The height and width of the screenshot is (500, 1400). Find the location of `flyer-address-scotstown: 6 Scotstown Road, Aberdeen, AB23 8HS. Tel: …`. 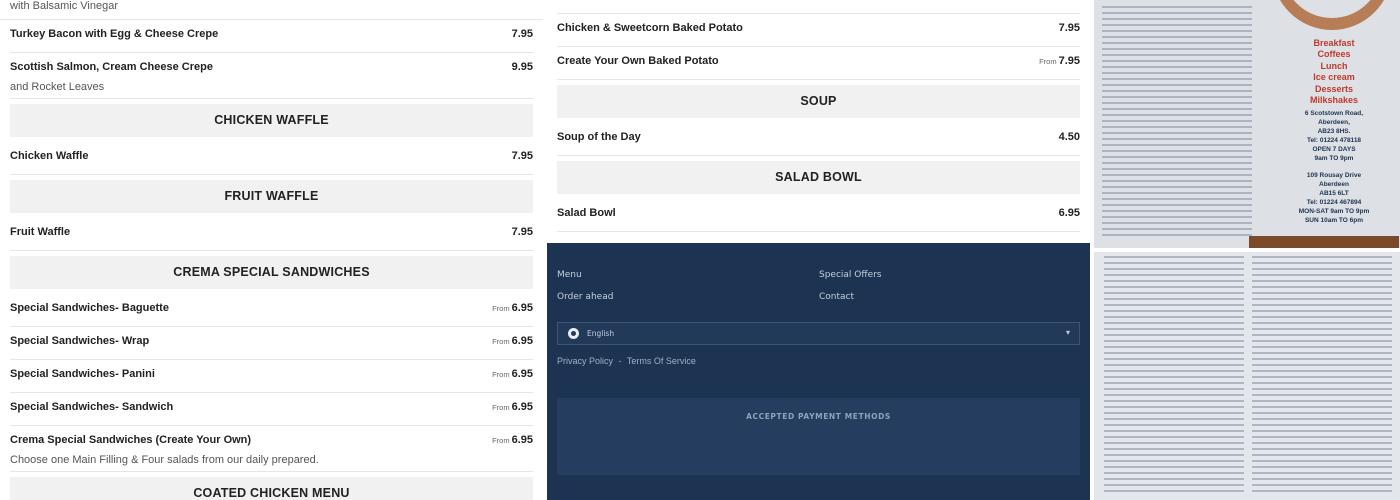

flyer-address-scotstown: 6 Scotstown Road, Aberdeen, AB23 8HS. Tel: … is located at coordinates (1334, 136).